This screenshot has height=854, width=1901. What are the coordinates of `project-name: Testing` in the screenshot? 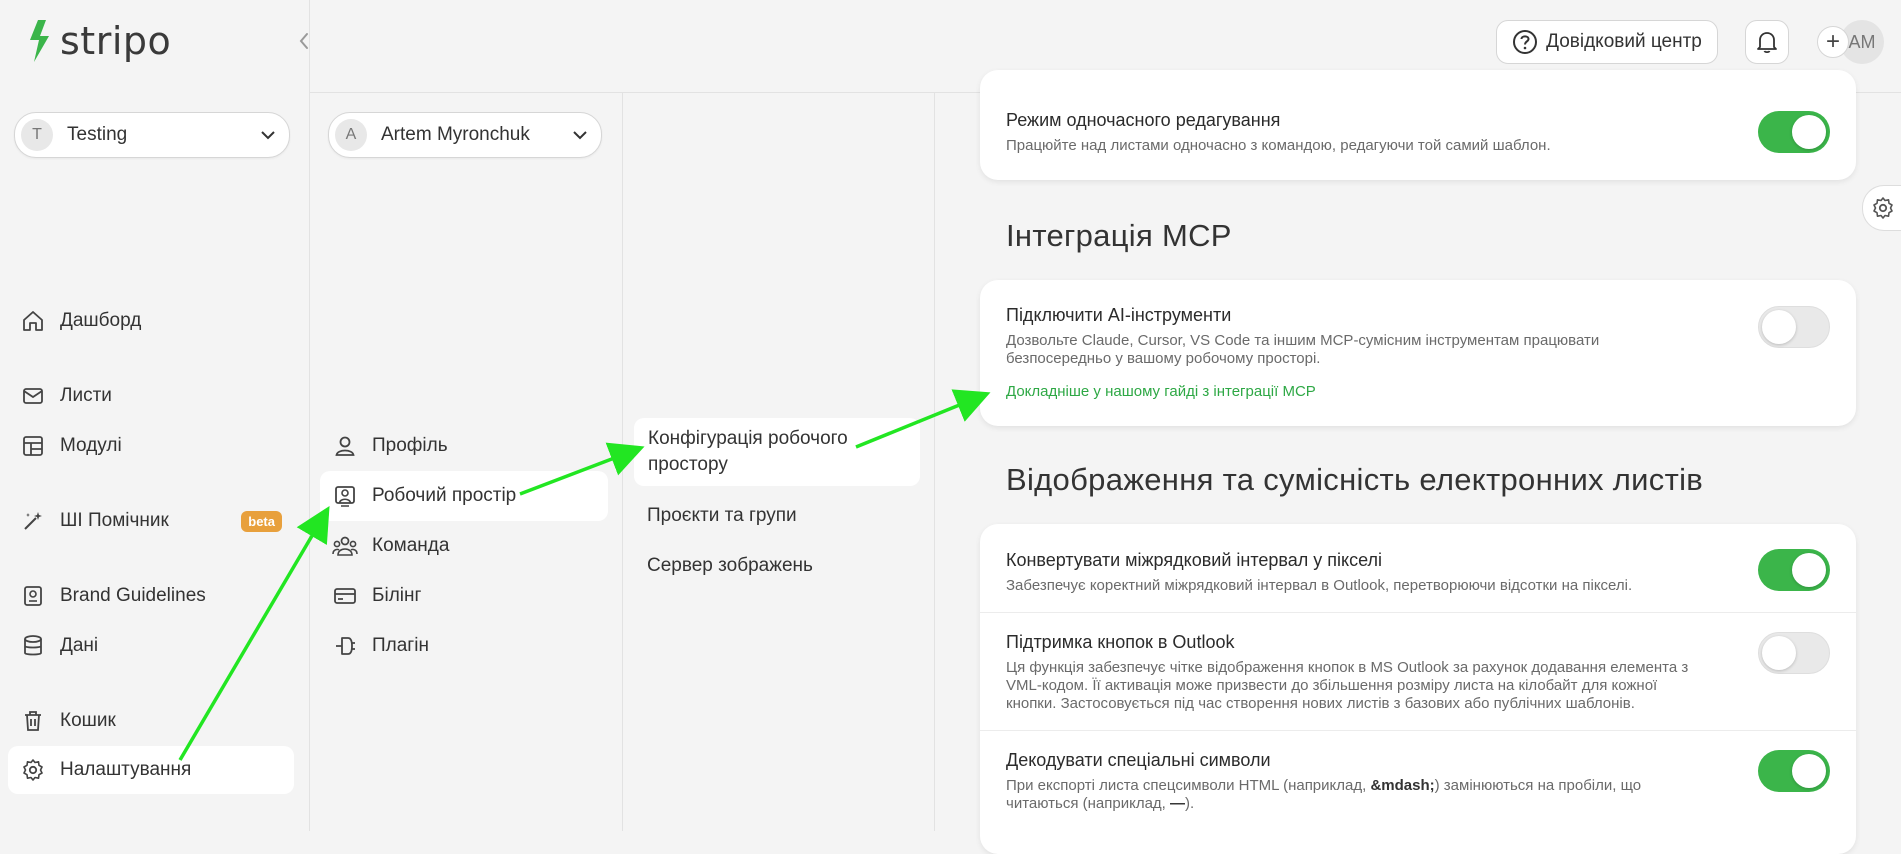 It's located at (97, 134).